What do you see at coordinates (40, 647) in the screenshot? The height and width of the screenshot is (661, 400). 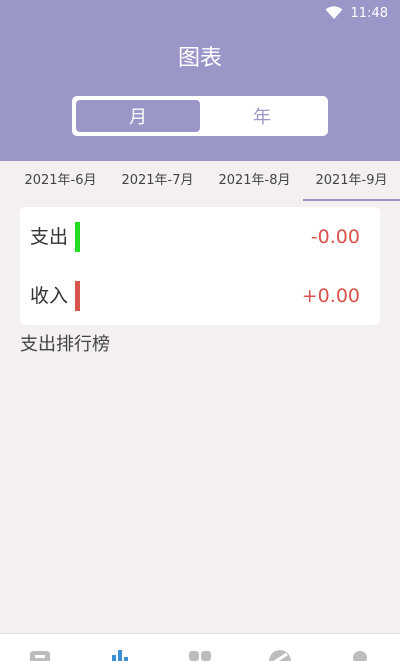 I see `nav-item-ledger` at bounding box center [40, 647].